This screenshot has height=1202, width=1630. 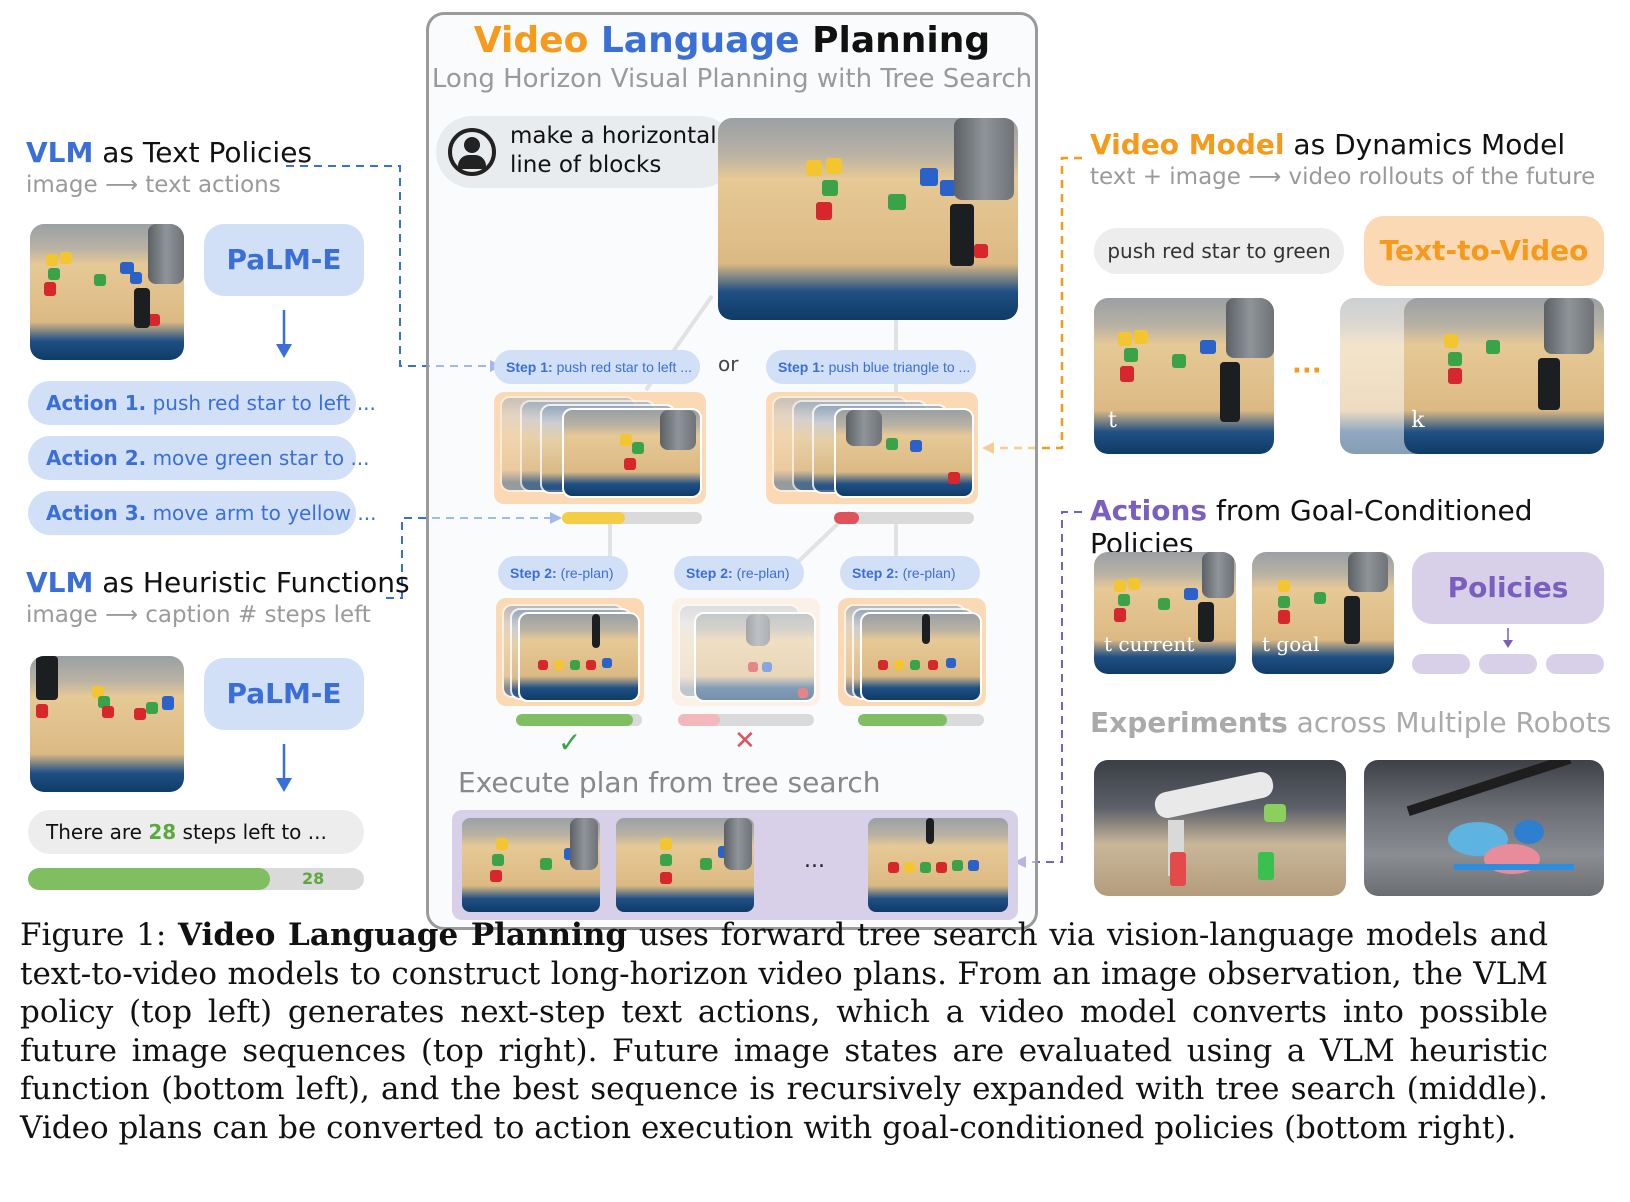 What do you see at coordinates (1508, 638) in the screenshot?
I see `policies-arrow-icon` at bounding box center [1508, 638].